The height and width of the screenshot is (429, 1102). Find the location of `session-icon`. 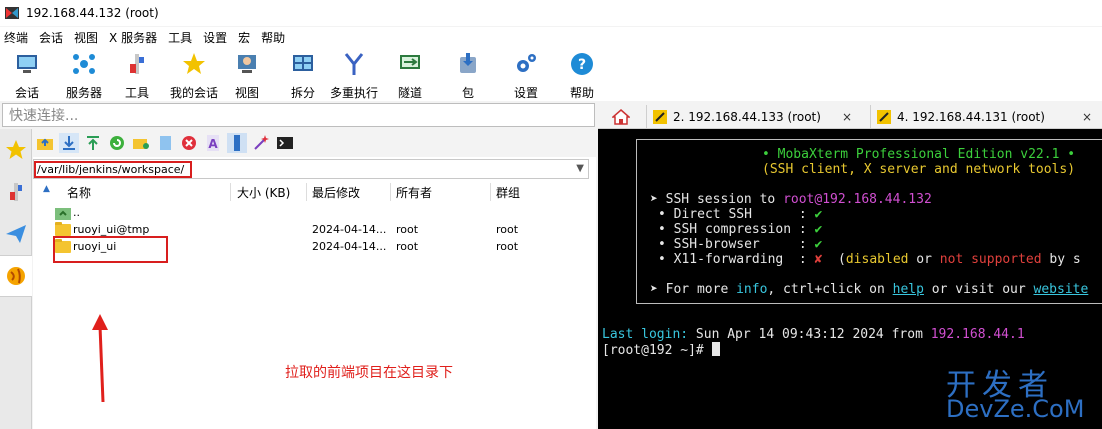

session-icon is located at coordinates (27, 64).